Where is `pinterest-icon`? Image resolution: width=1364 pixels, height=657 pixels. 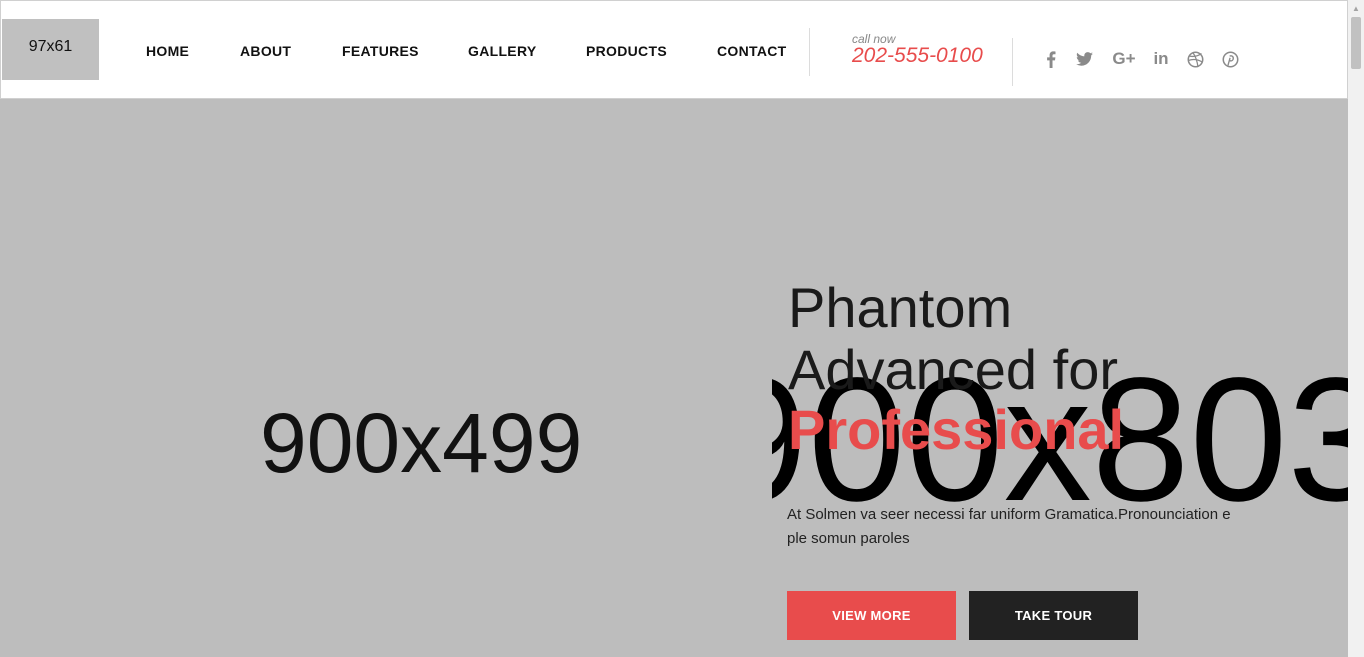 pinterest-icon is located at coordinates (1230, 59).